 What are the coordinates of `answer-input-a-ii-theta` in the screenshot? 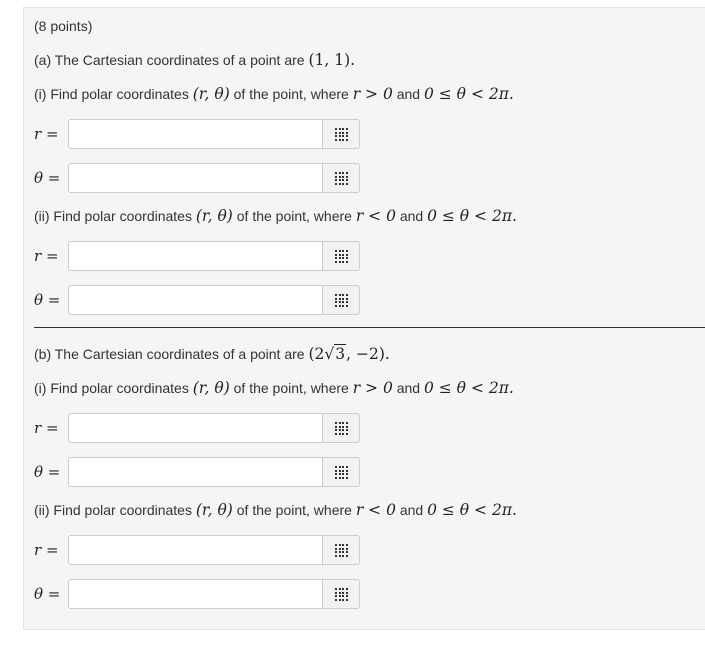 It's located at (195, 300).